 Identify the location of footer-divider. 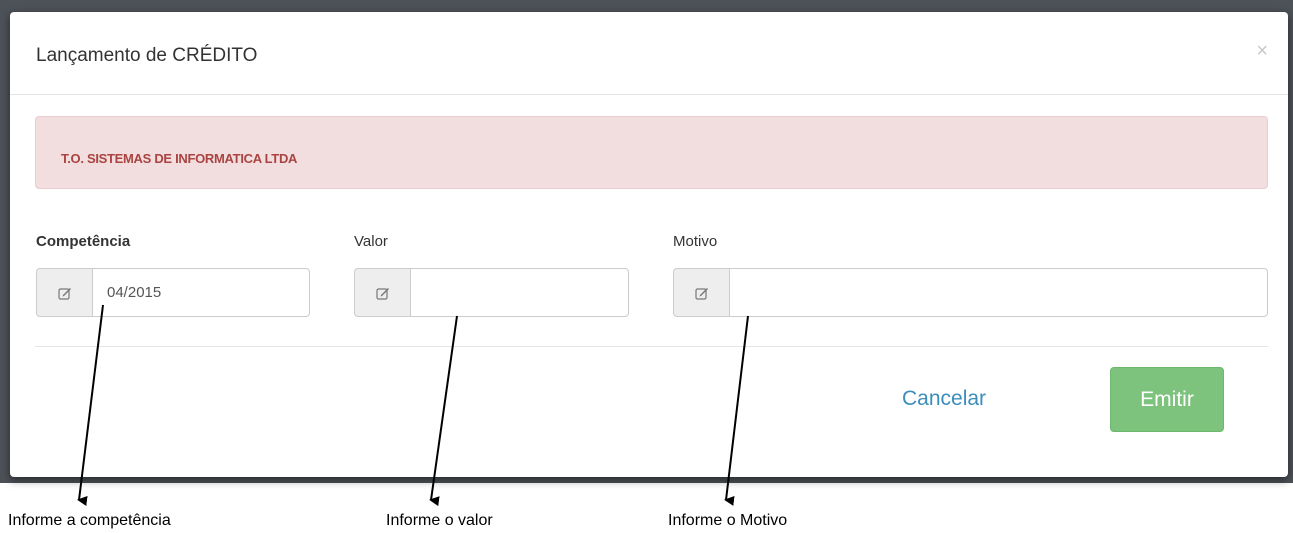
(651, 346).